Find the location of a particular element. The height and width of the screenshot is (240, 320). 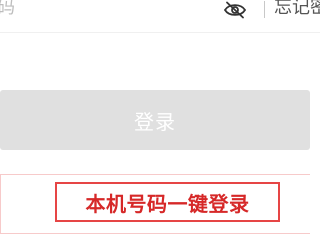

password-placeholder: 码 is located at coordinates (7, 9).